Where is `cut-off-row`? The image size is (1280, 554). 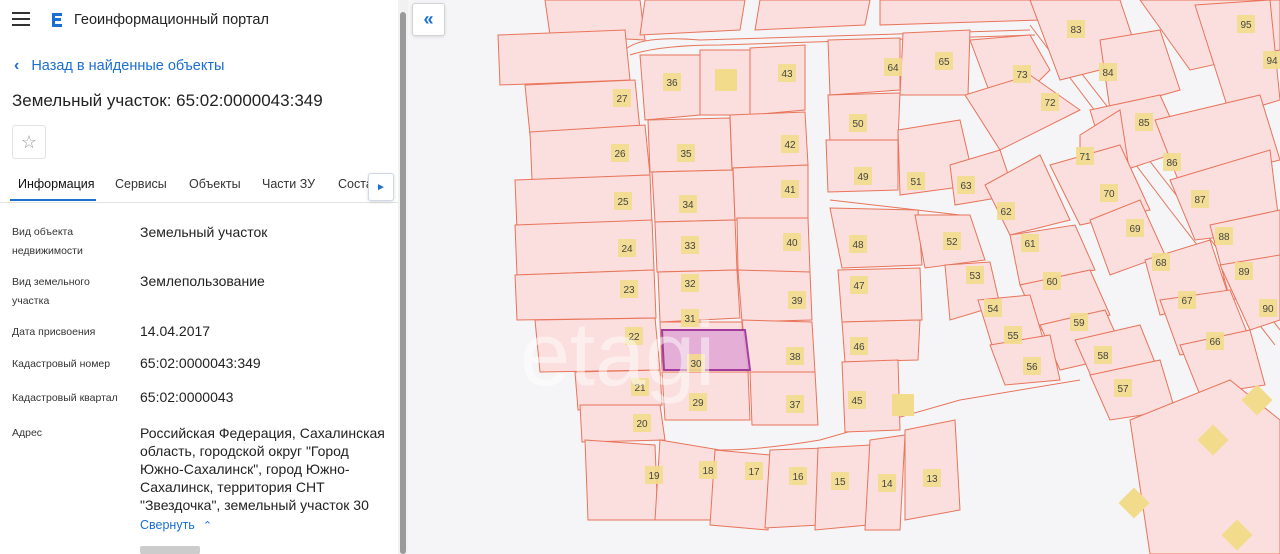 cut-off-row is located at coordinates (170, 550).